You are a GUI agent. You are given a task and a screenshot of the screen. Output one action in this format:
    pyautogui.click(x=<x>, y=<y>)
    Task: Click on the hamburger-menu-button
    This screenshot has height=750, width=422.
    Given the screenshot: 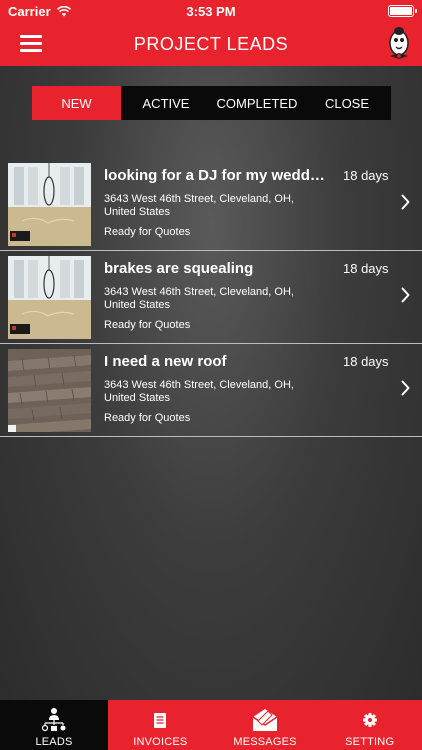 What is the action you would take?
    pyautogui.click(x=31, y=44)
    